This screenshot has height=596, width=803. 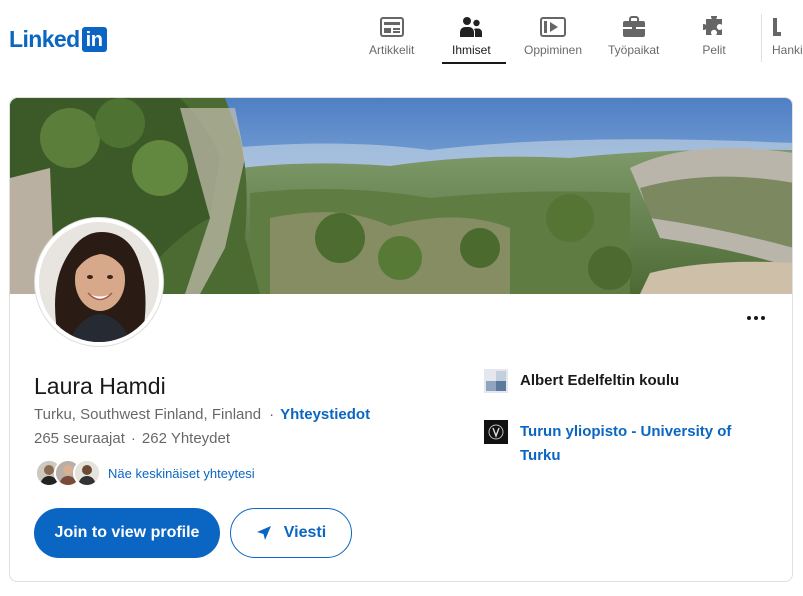 I want to click on university-name-link: Turun yliopisto - University of Turku, so click(x=635, y=444).